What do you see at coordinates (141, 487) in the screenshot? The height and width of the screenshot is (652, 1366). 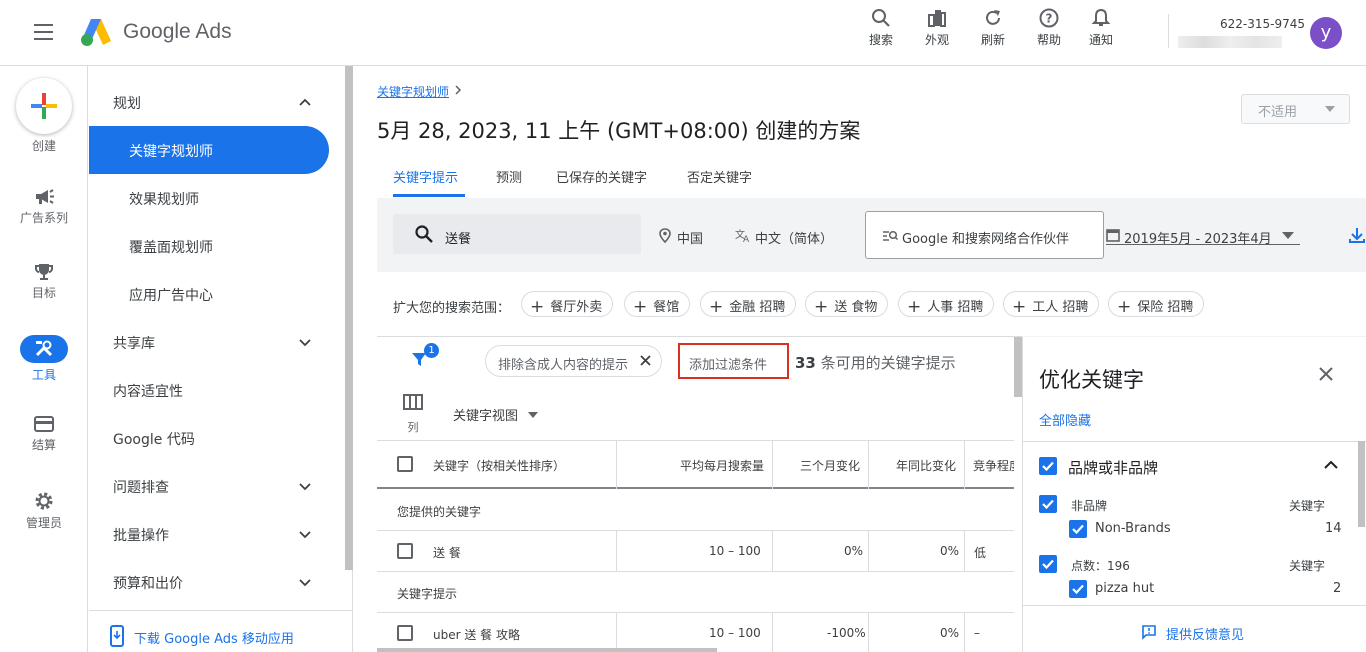 I see `nav-section-troubleshooting: 问题排查` at bounding box center [141, 487].